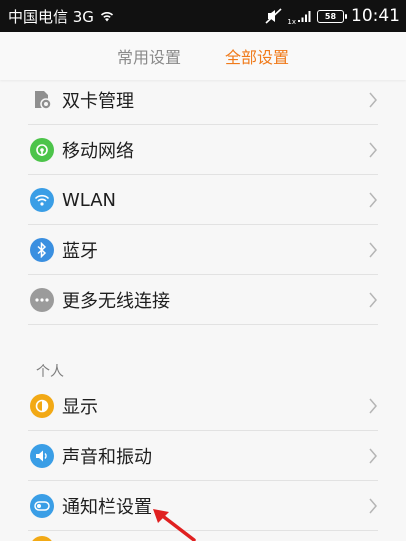  Describe the element at coordinates (203, 200) in the screenshot. I see `settings-item-wlan: WLAN` at that location.